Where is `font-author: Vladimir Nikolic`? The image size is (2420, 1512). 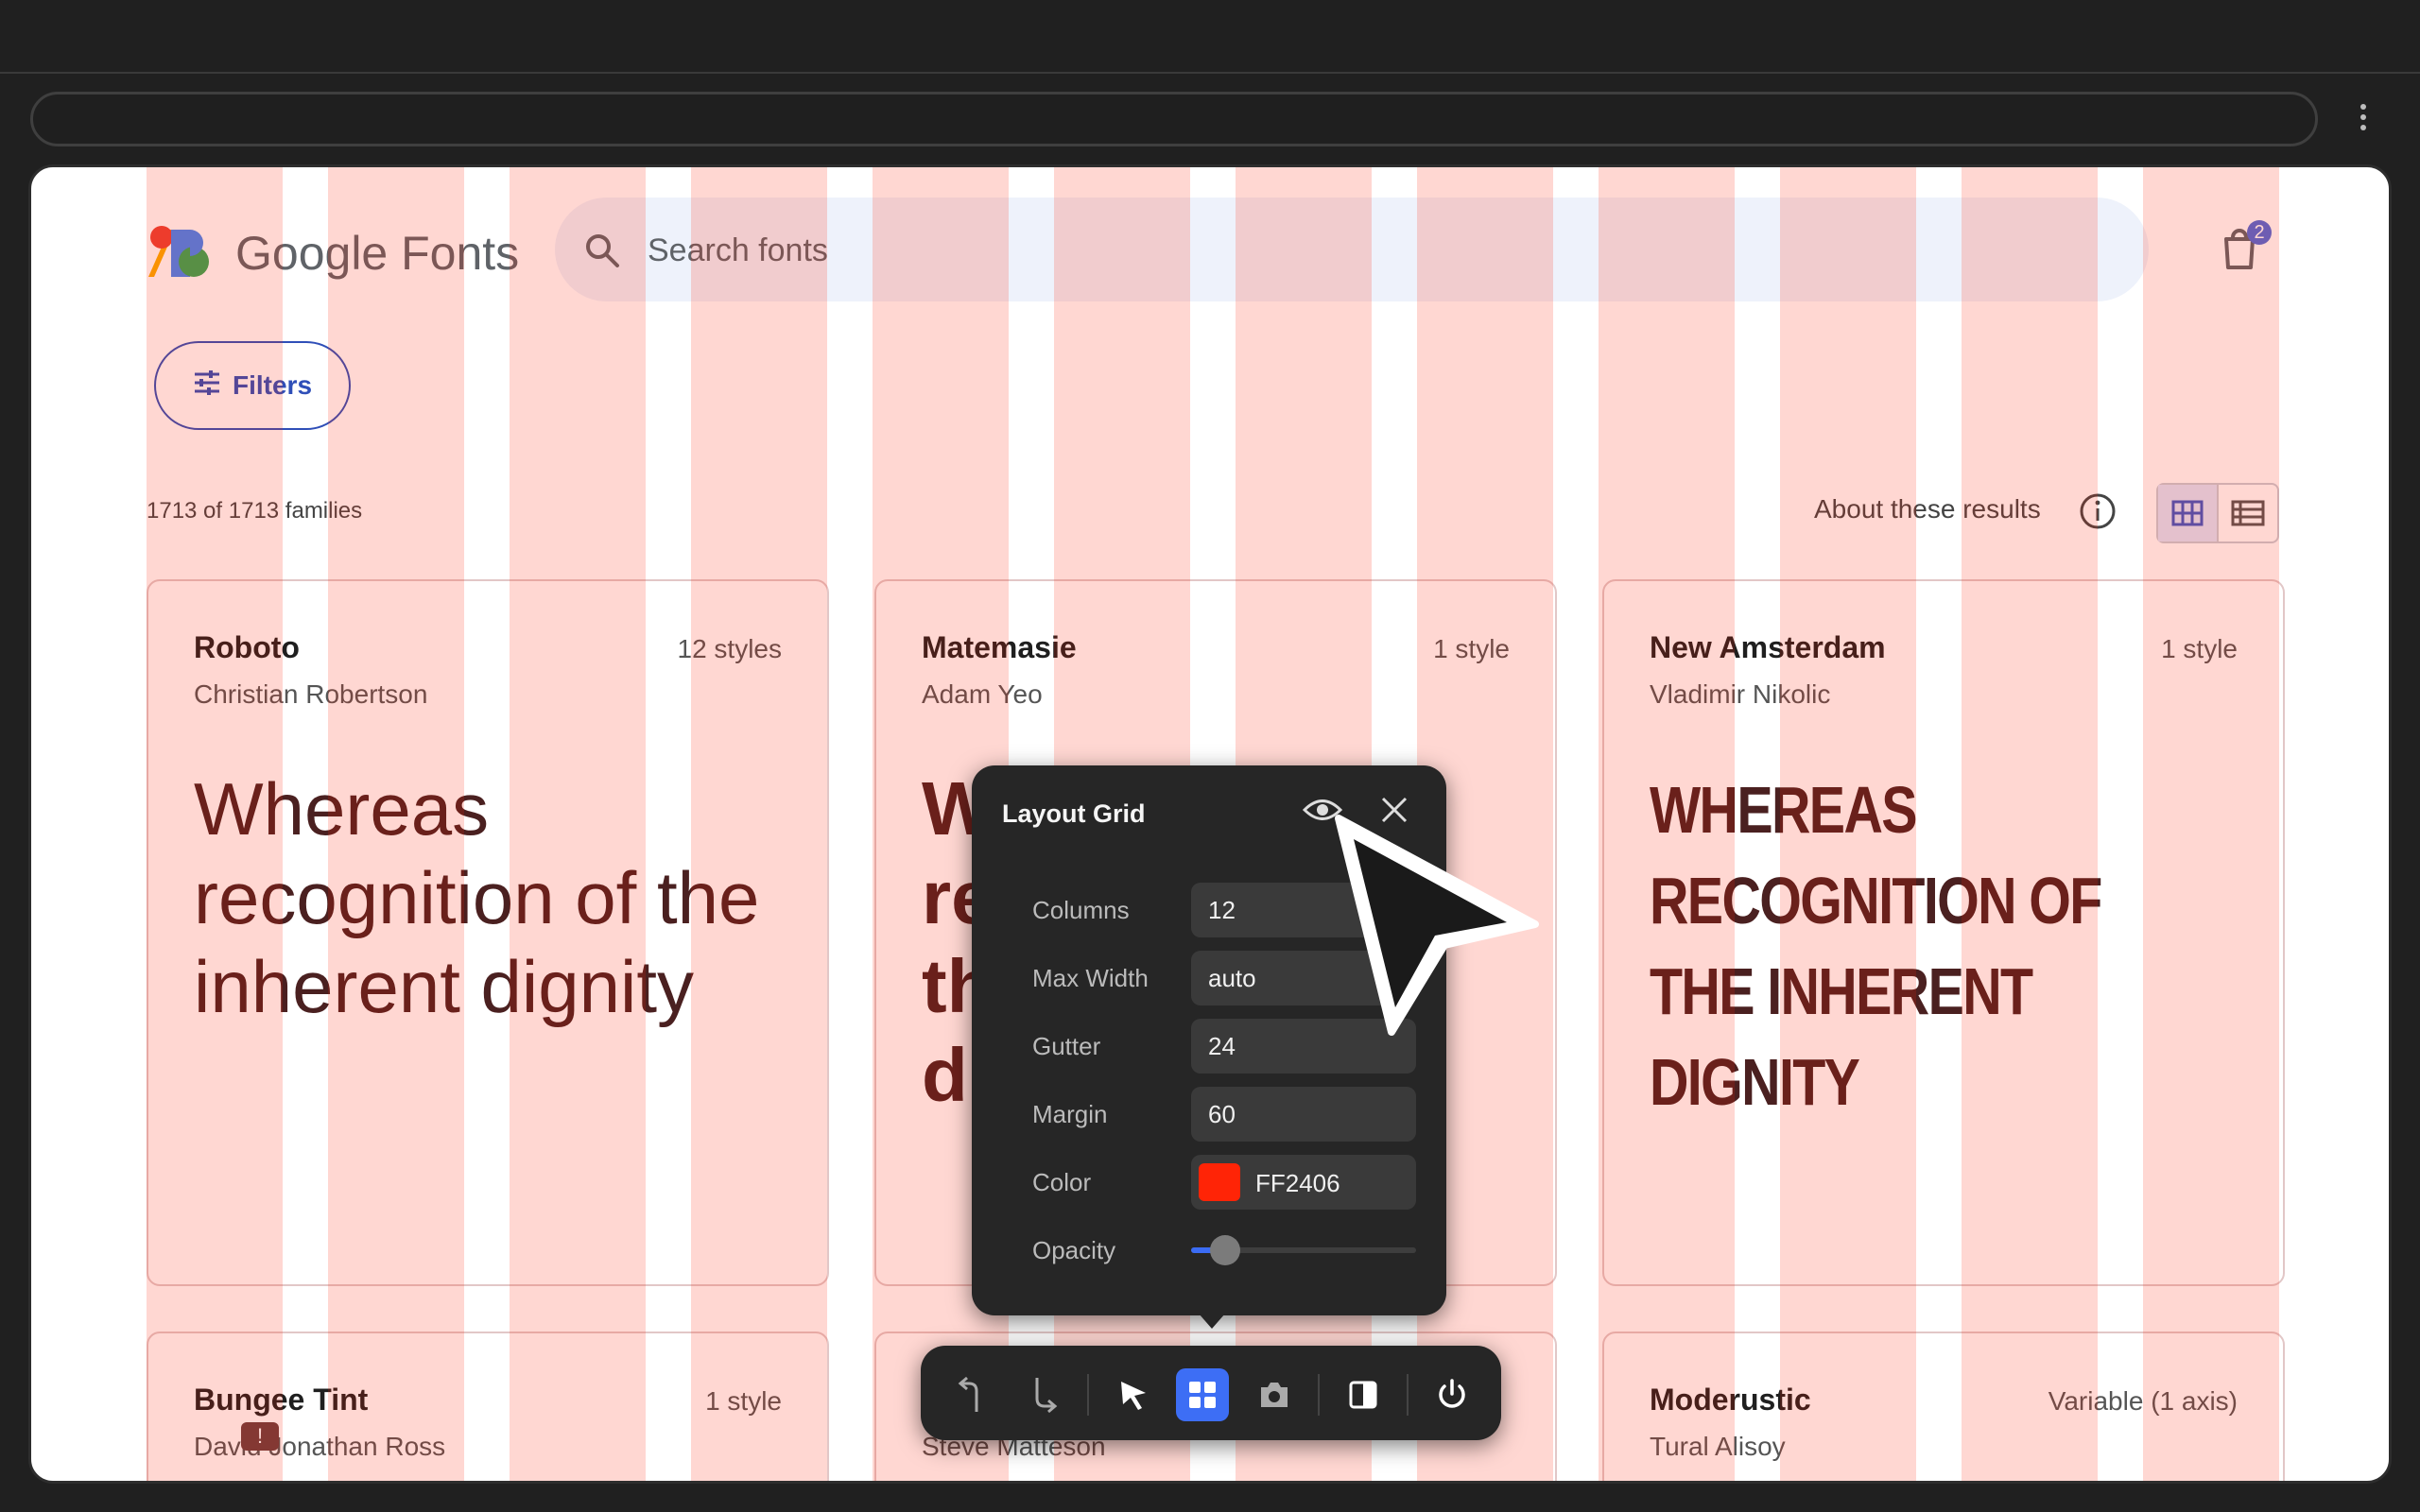 font-author: Vladimir Nikolic is located at coordinates (1740, 694).